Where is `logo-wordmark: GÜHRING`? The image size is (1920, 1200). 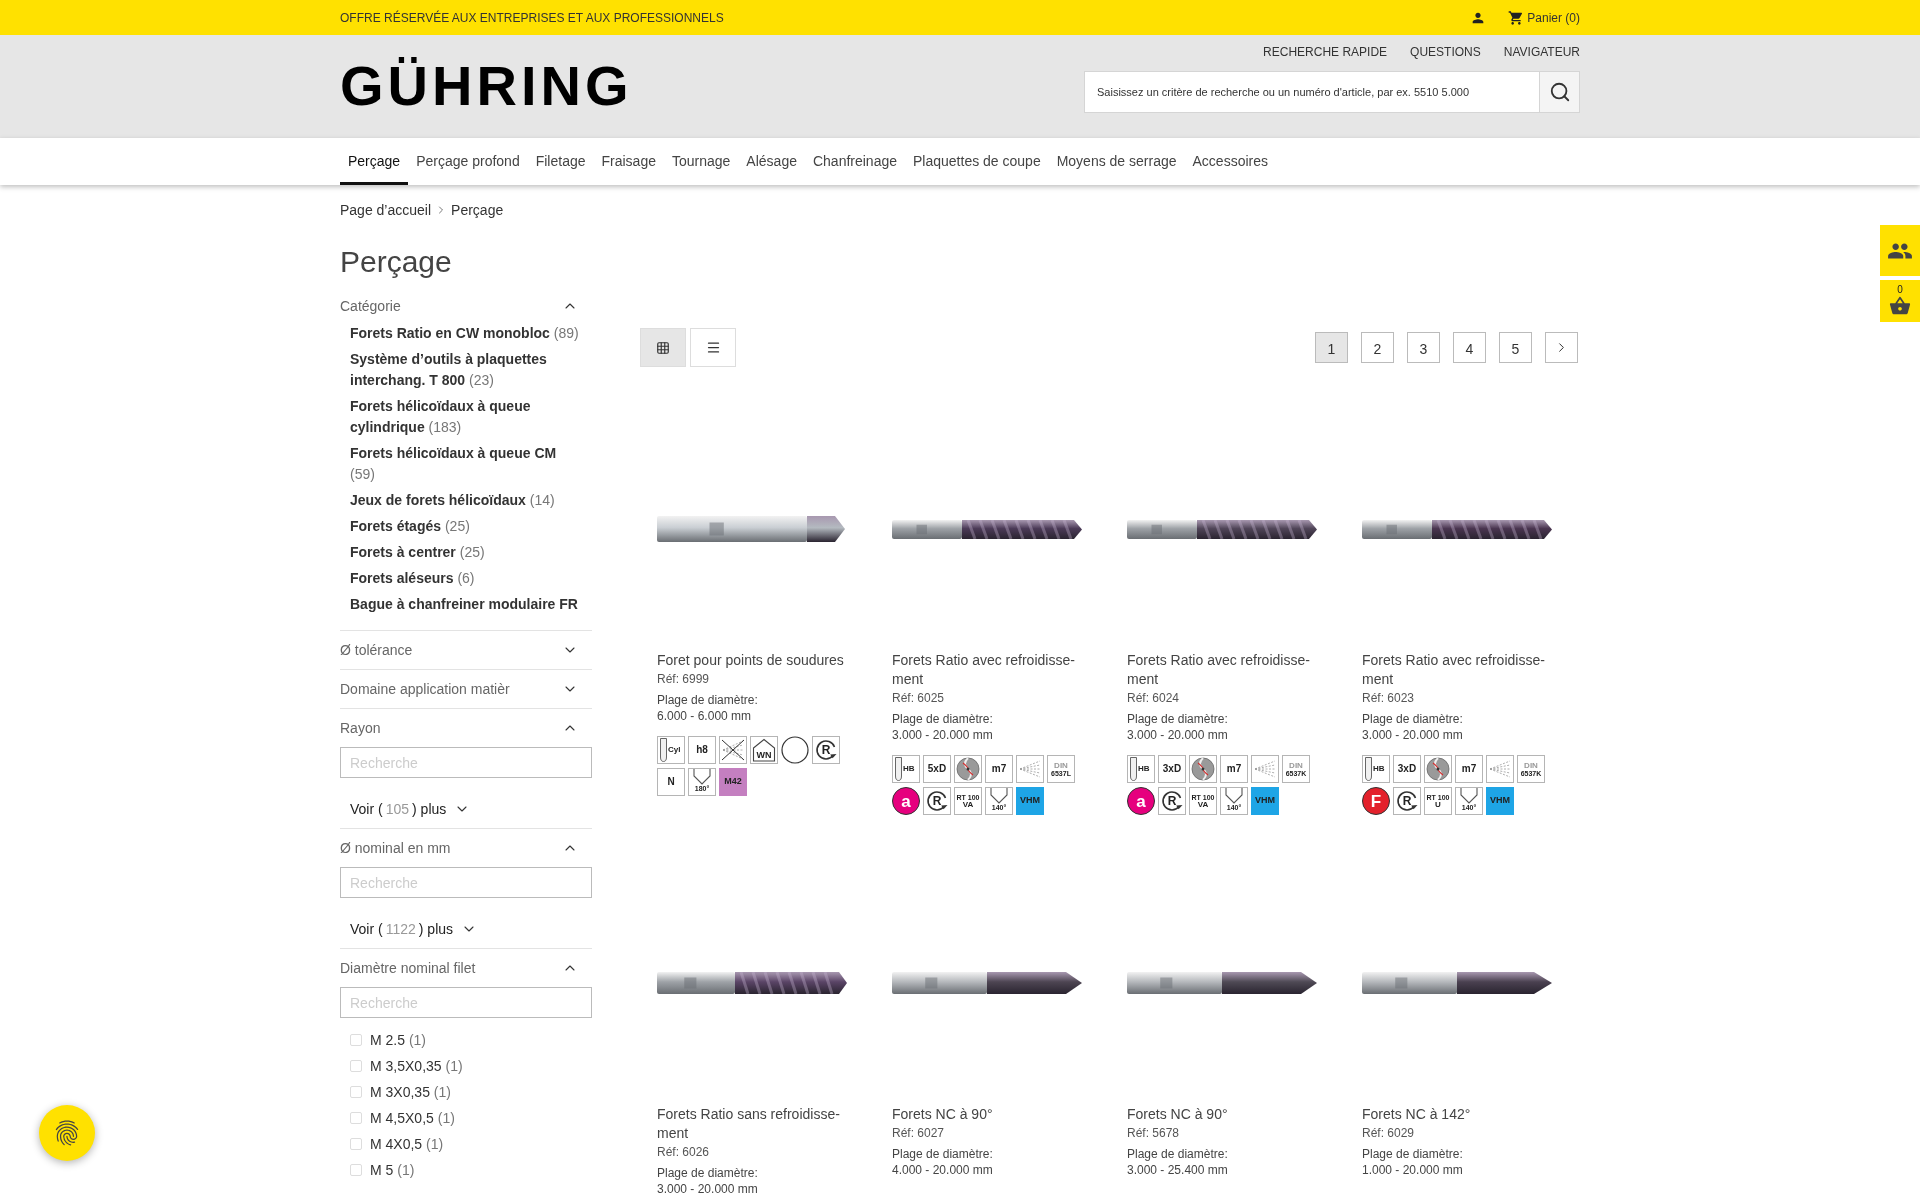
logo-wordmark: GÜHRING is located at coordinates (486, 86).